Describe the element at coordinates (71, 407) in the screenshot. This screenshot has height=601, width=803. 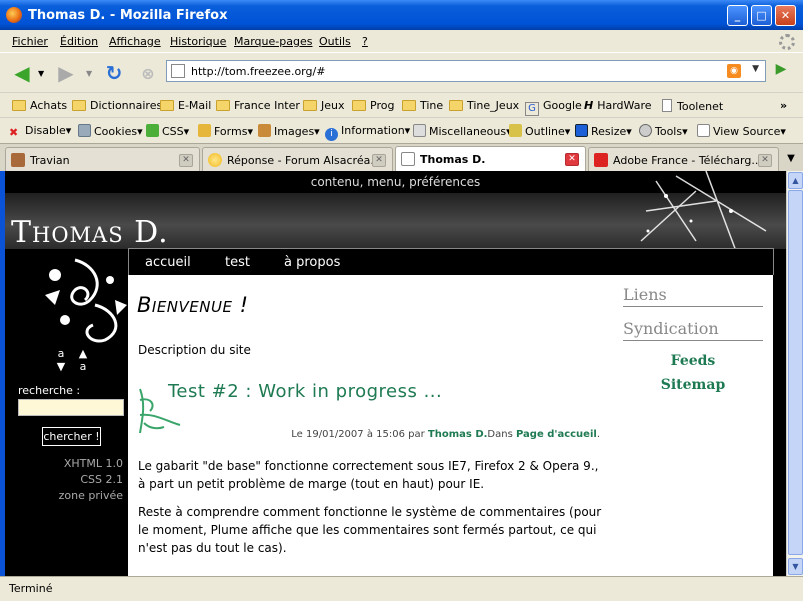
I see `search-input` at that location.